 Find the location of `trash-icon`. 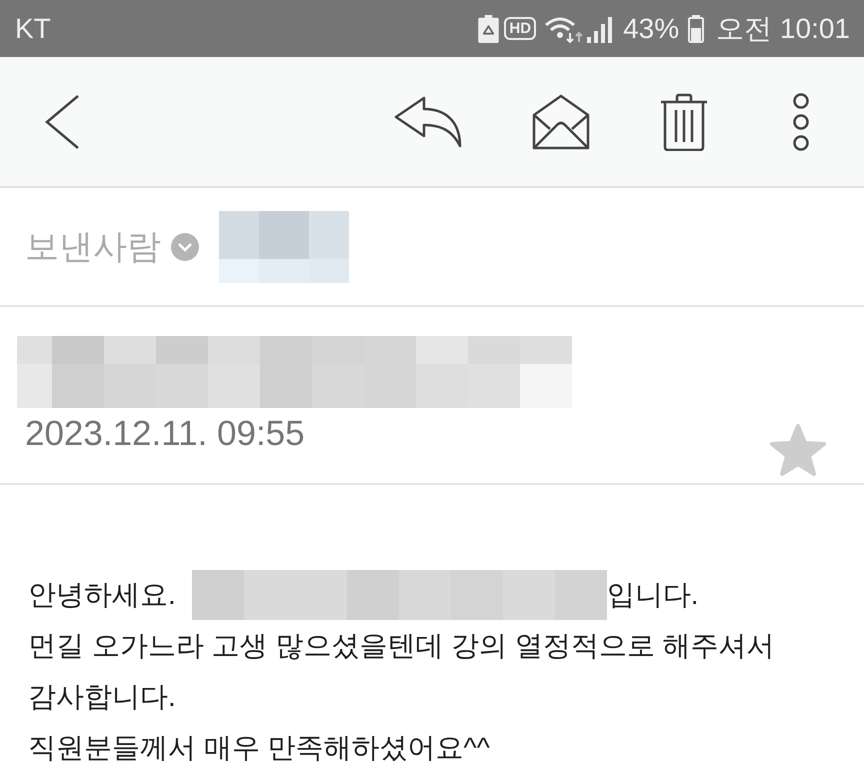

trash-icon is located at coordinates (684, 121).